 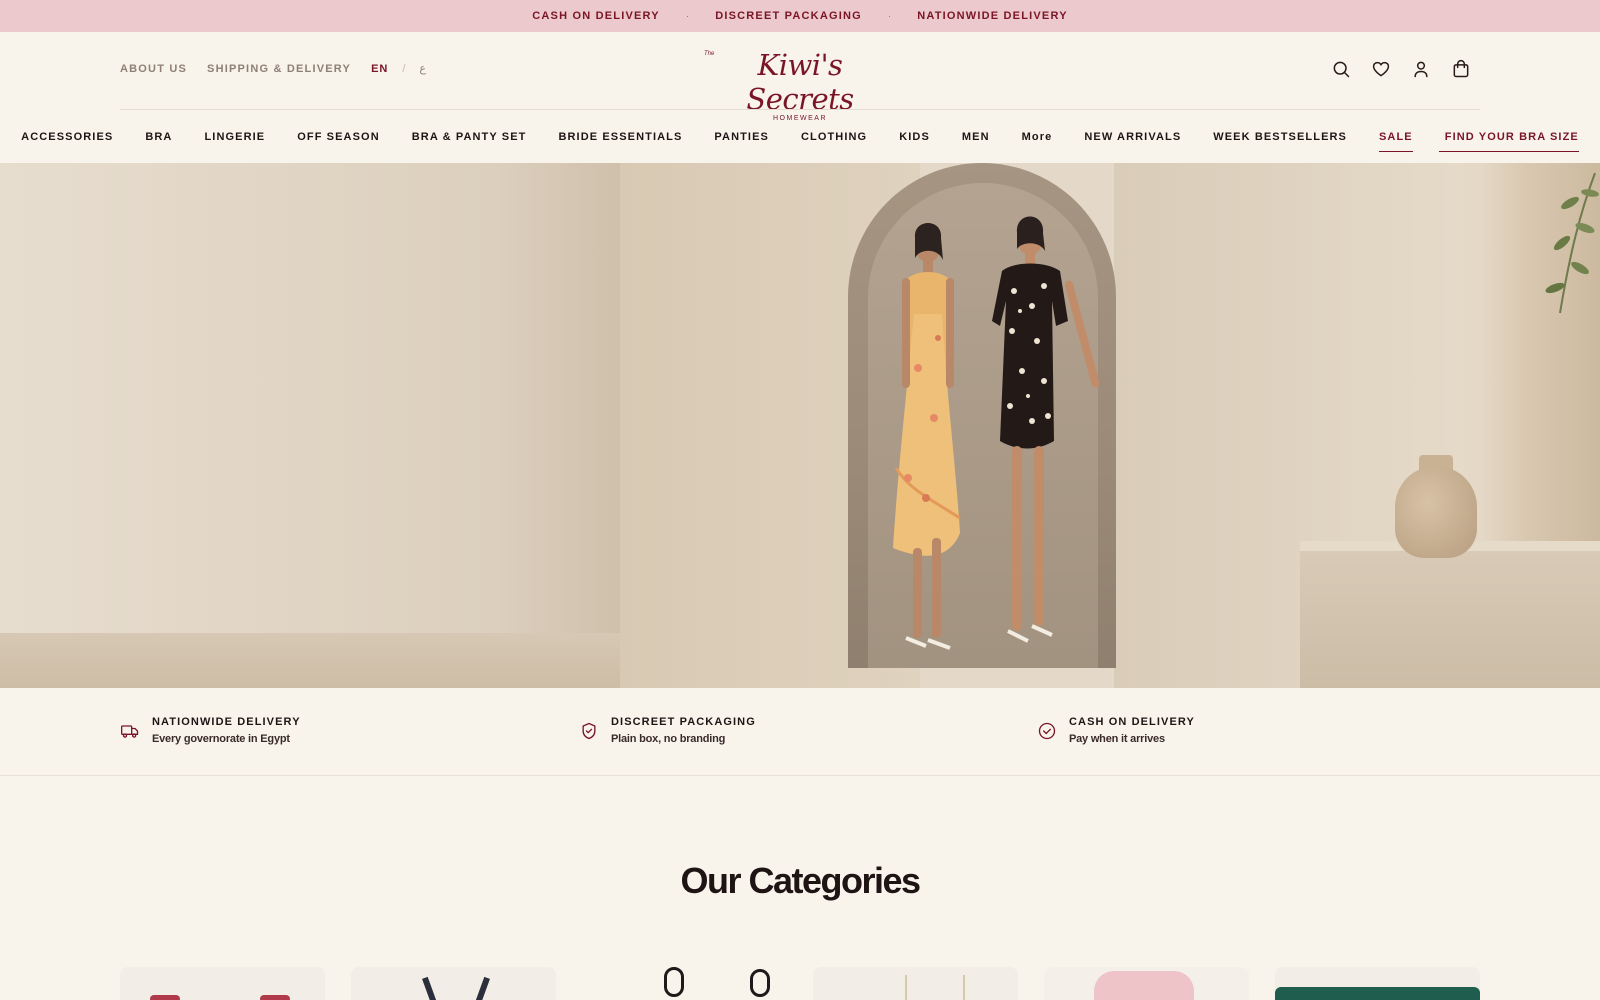 What do you see at coordinates (379, 69) in the screenshot?
I see `language-en-button: EN` at bounding box center [379, 69].